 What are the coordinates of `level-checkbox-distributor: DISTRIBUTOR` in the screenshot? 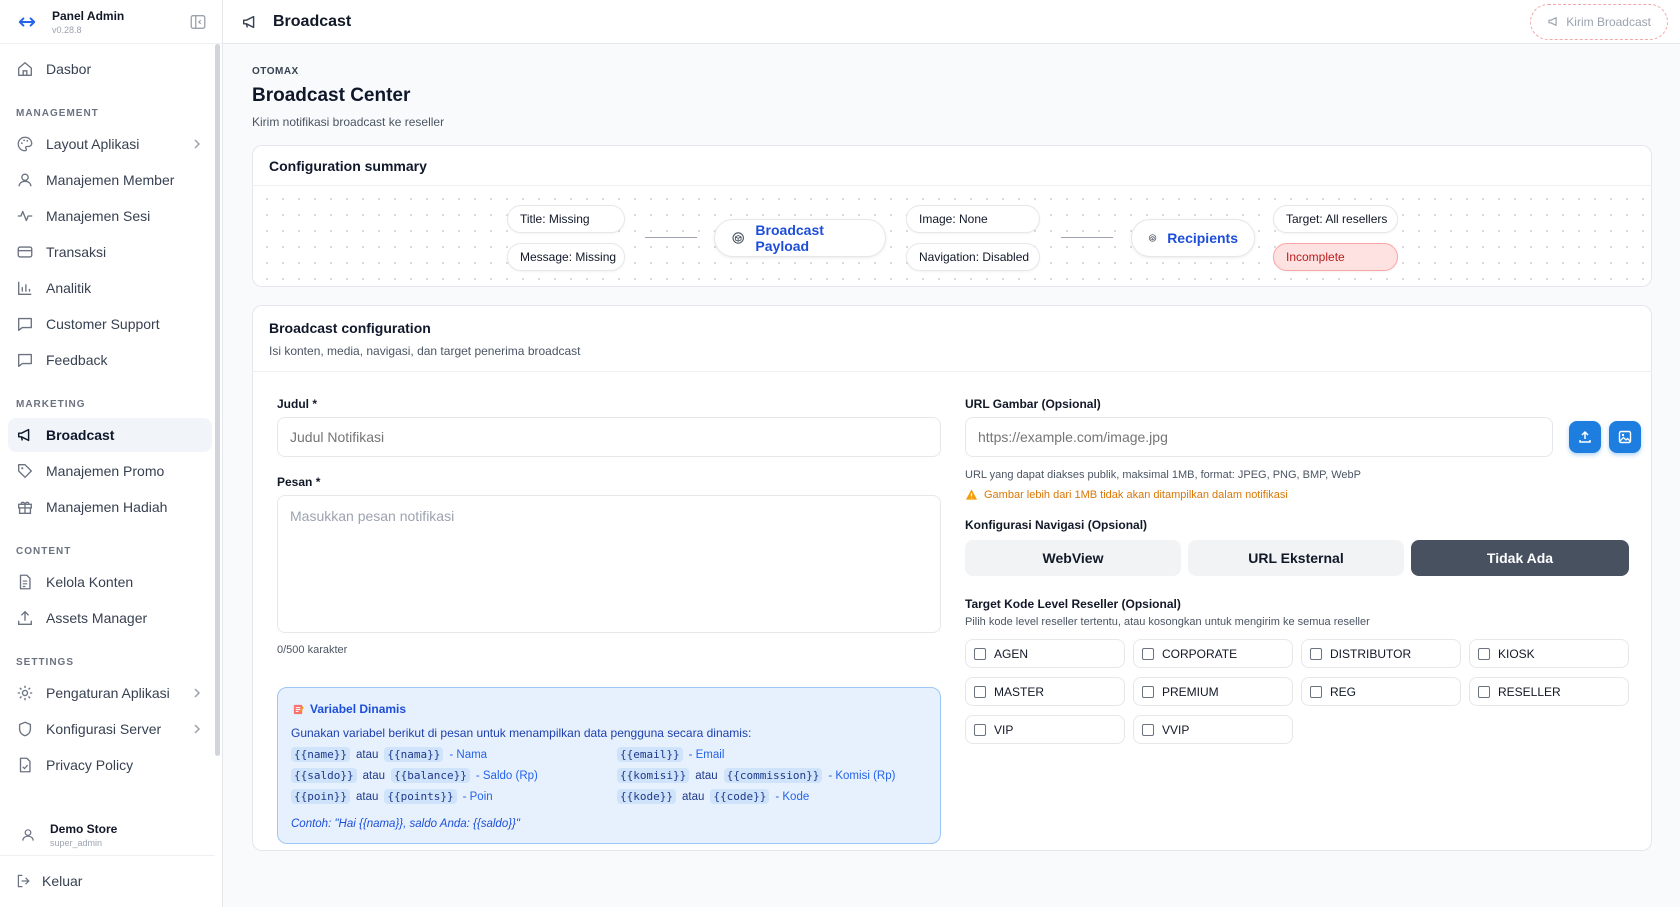 It's located at (1381, 653).